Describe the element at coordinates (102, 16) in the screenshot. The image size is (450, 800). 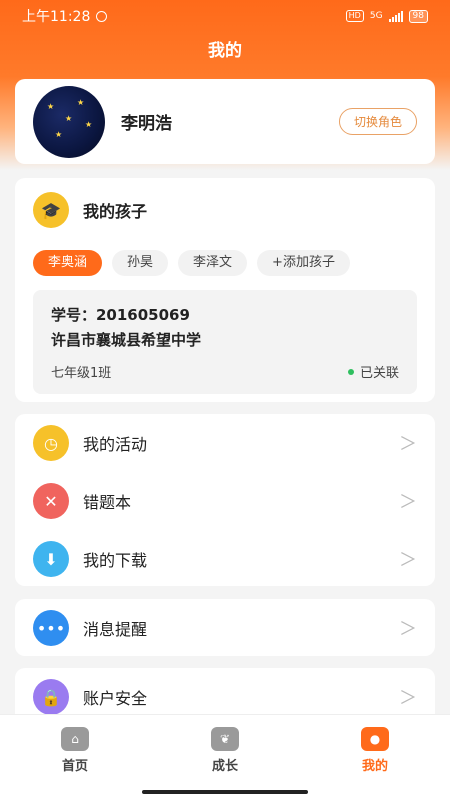
I see `alarm-icon` at that location.